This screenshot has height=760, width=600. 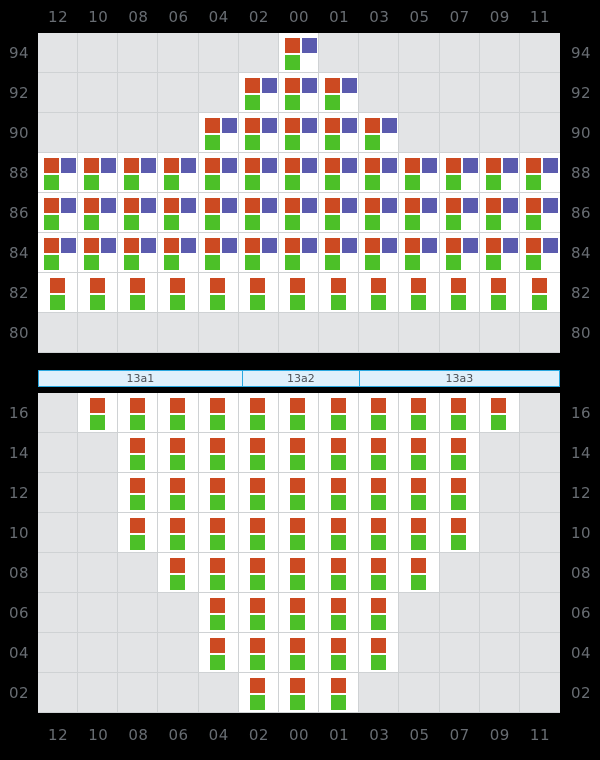 What do you see at coordinates (299, 378) in the screenshot?
I see `segment-band: 13a1 13a2 13a3` at bounding box center [299, 378].